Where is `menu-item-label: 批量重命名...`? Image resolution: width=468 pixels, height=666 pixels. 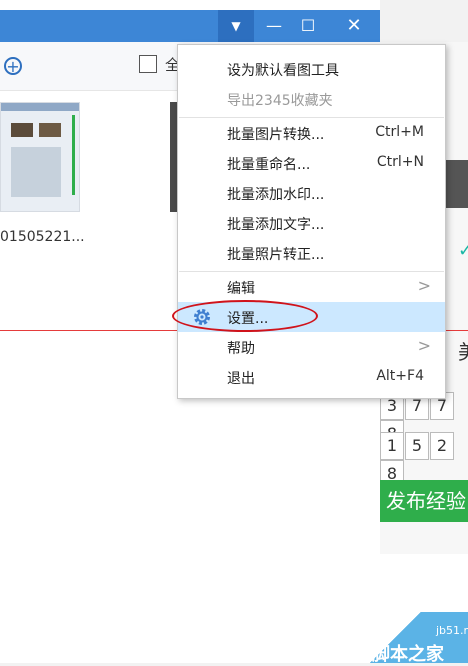
menu-item-label: 批量重命名... is located at coordinates (269, 165).